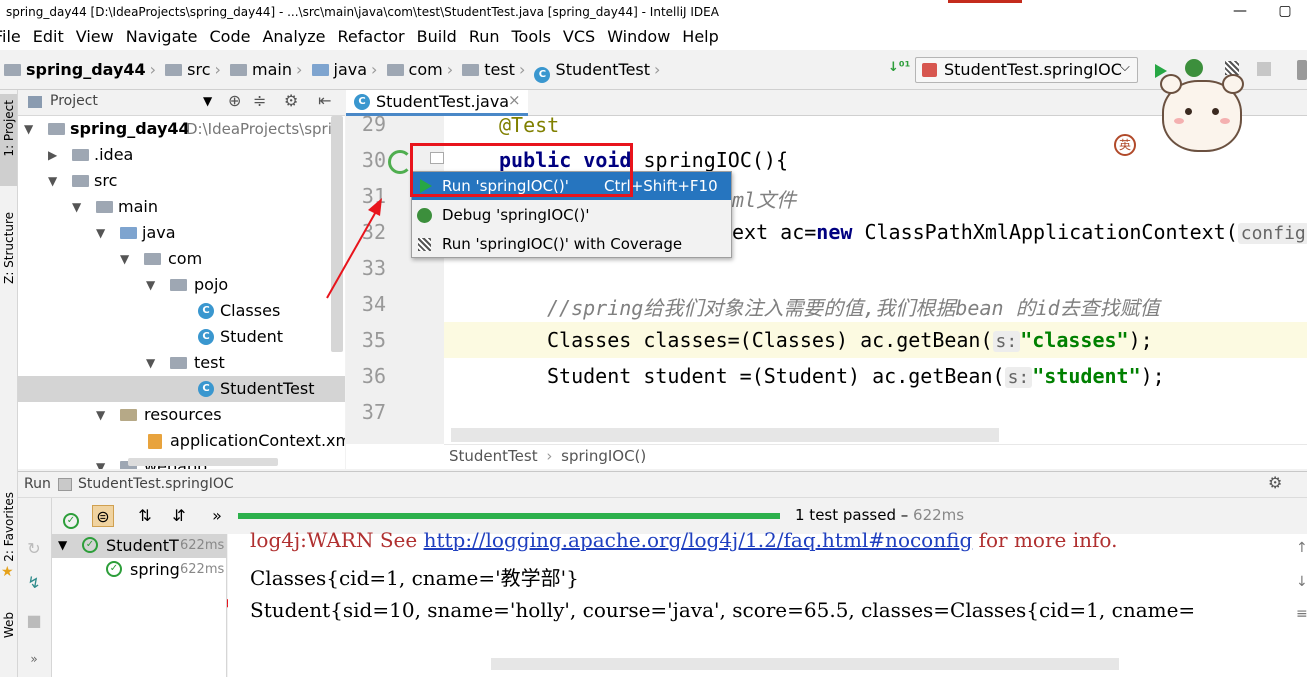 This screenshot has width=1307, height=677. I want to click on annotation-arrow-upper, so click(352, 253).